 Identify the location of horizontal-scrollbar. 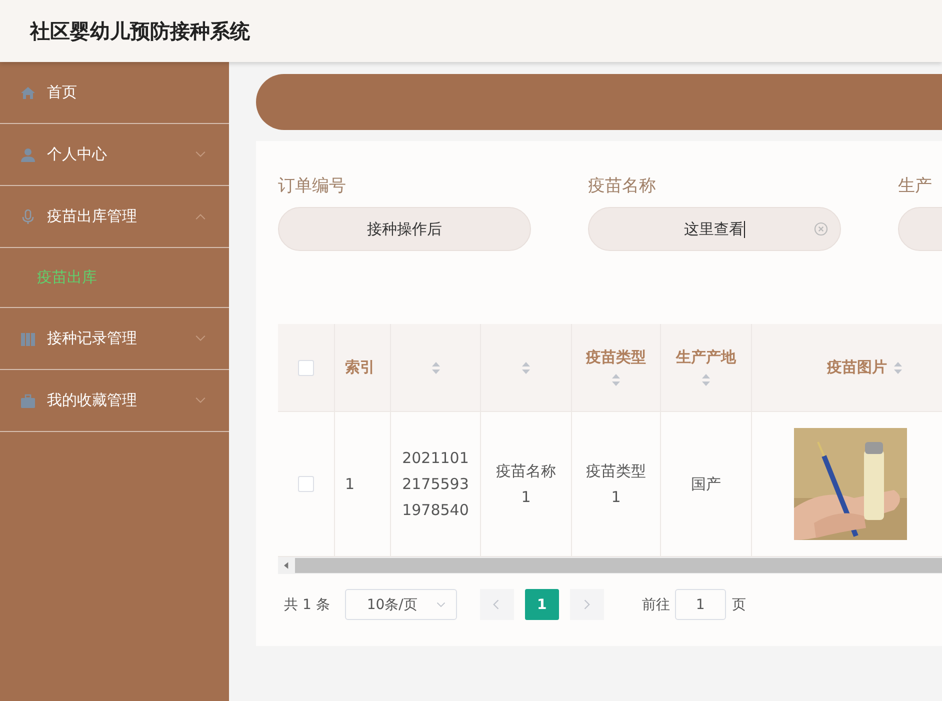
(610, 565).